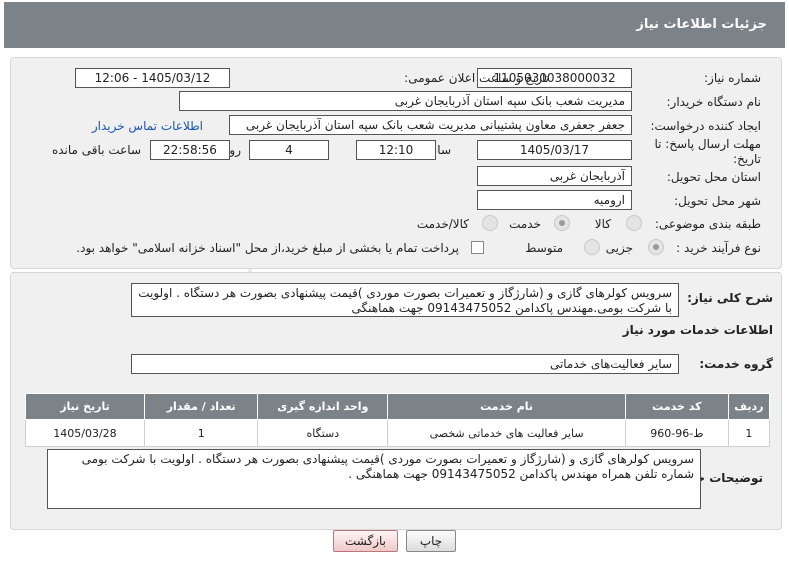 The height and width of the screenshot is (566, 789). I want to click on category-radio-service, so click(562, 223).